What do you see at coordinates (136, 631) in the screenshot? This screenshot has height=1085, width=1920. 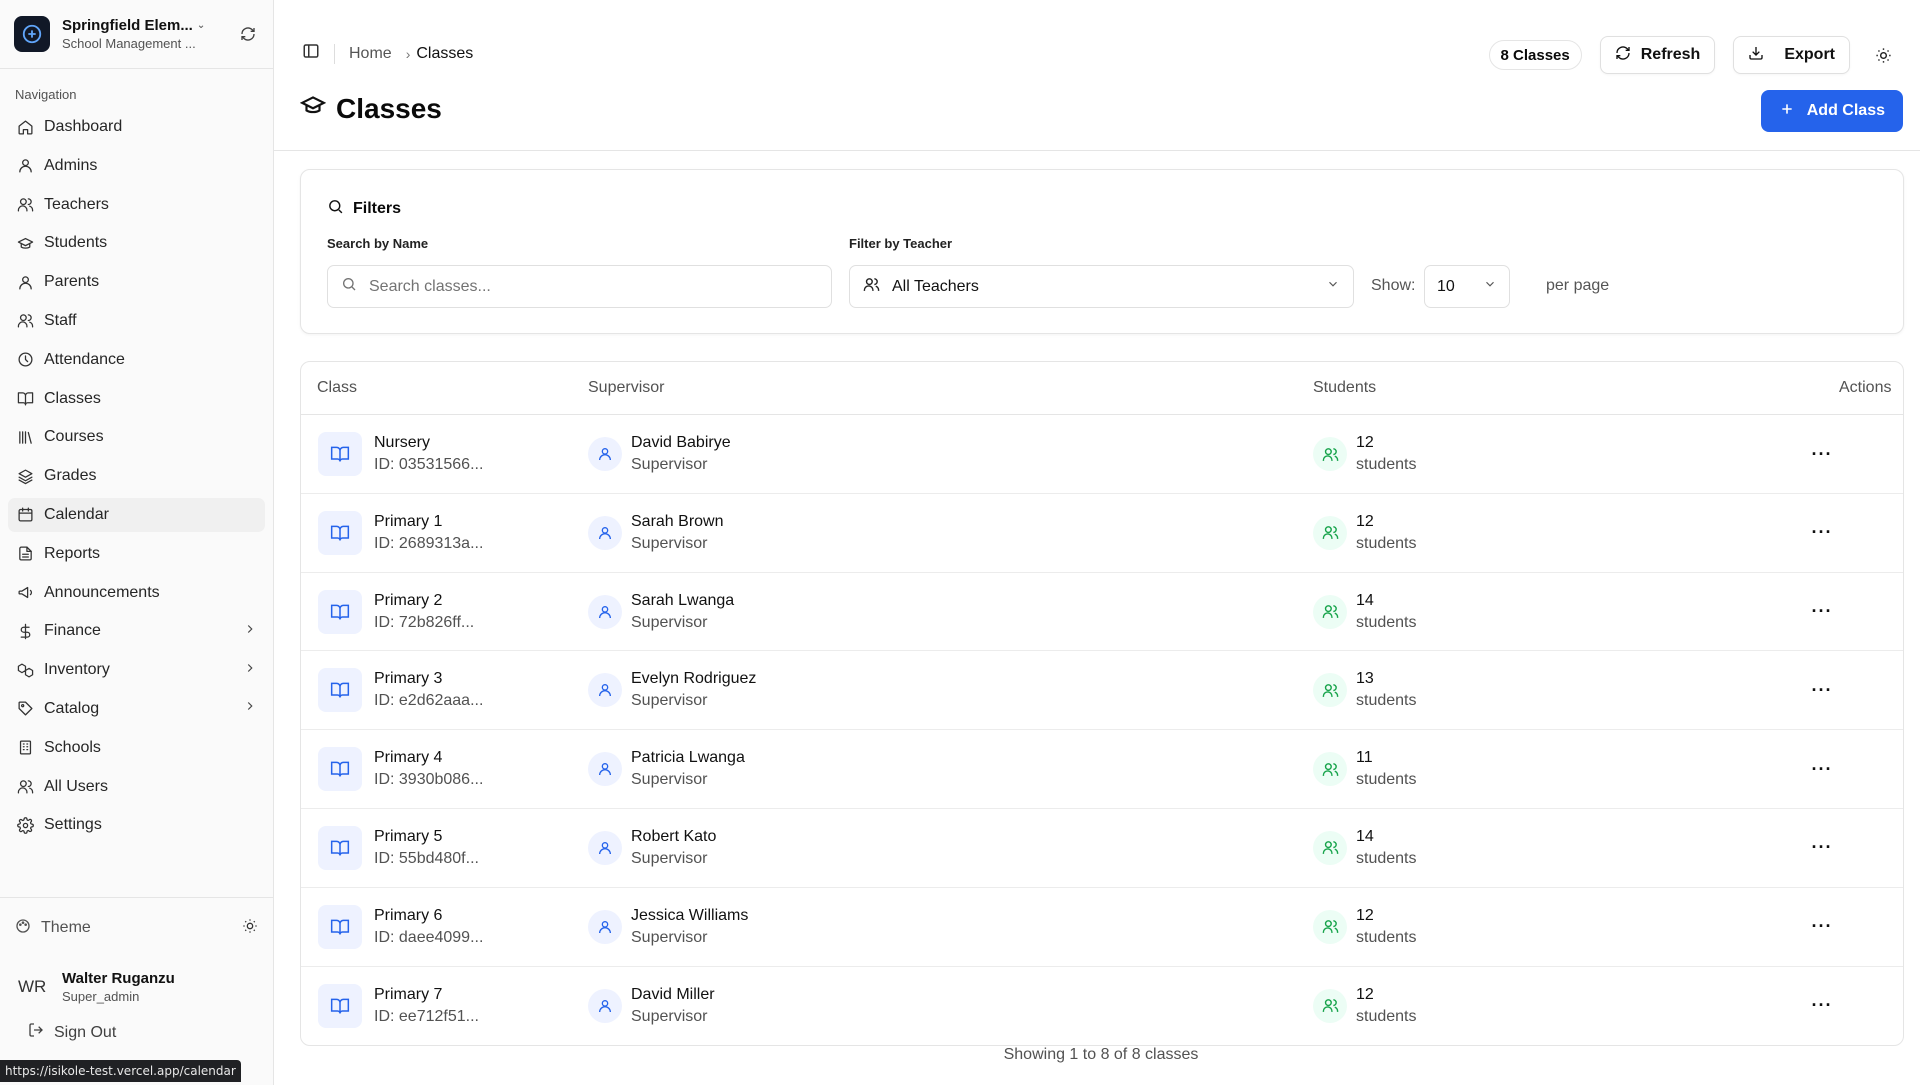 I see `sidebar-item-finance: Finance` at bounding box center [136, 631].